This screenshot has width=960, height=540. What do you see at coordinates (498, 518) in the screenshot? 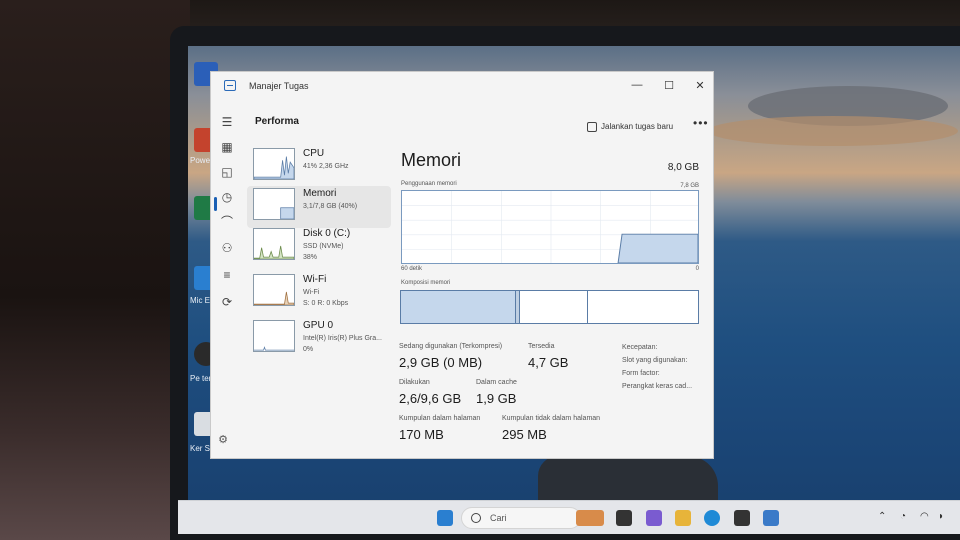
I see `search-input: Cari` at bounding box center [498, 518].